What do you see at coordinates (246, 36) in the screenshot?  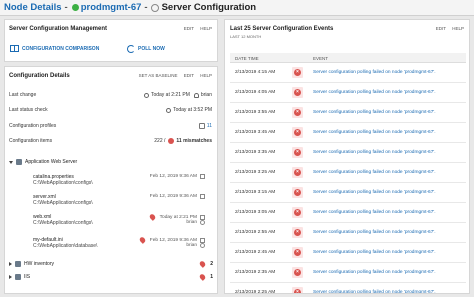 I see `panel-subtitle: LAST 12 MONTH` at bounding box center [246, 36].